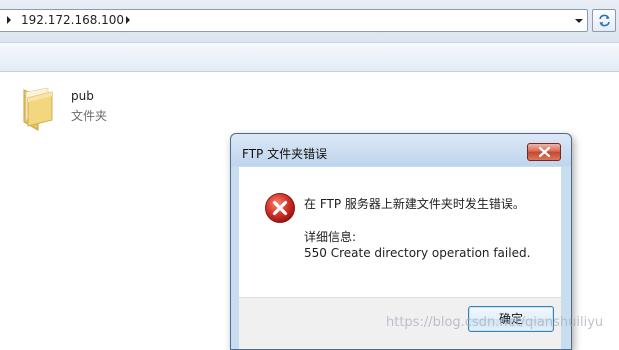 This screenshot has height=350, width=619. What do you see at coordinates (82, 96) in the screenshot?
I see `file-name: pub` at bounding box center [82, 96].